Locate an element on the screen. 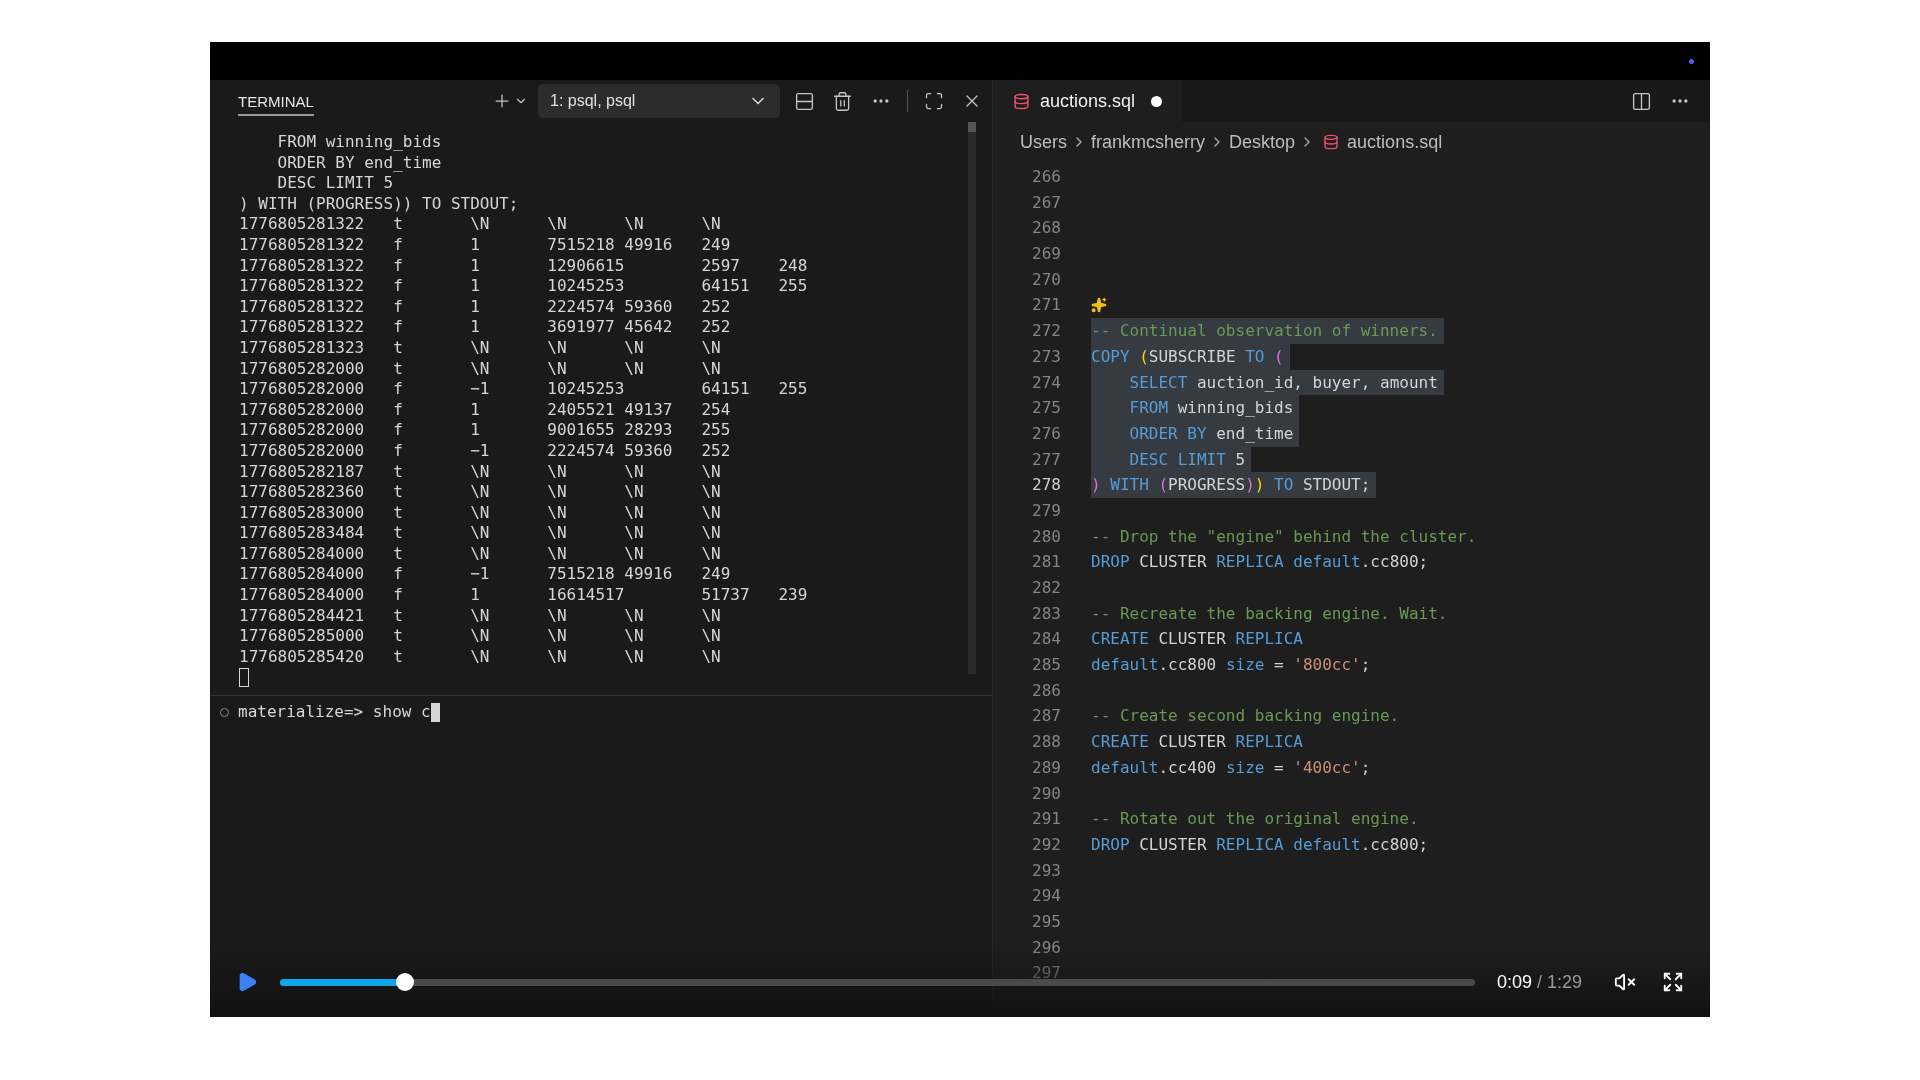 The image size is (1920, 1080). line-number: 285 is located at coordinates (1046, 665).